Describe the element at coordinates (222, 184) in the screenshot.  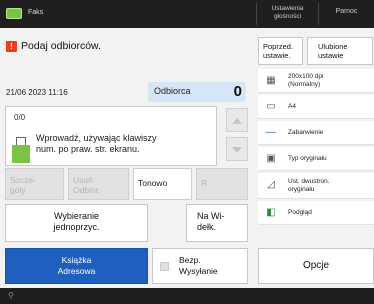
I see `r-button: R` at that location.